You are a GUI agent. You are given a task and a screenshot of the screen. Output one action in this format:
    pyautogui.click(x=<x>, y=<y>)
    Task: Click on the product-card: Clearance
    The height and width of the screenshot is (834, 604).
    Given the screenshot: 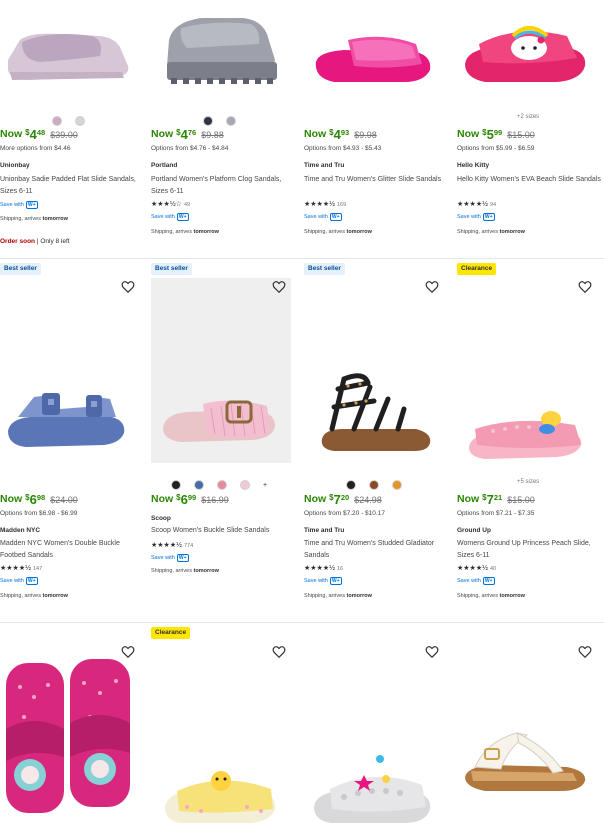 What is the action you would take?
    pyautogui.click(x=225, y=728)
    